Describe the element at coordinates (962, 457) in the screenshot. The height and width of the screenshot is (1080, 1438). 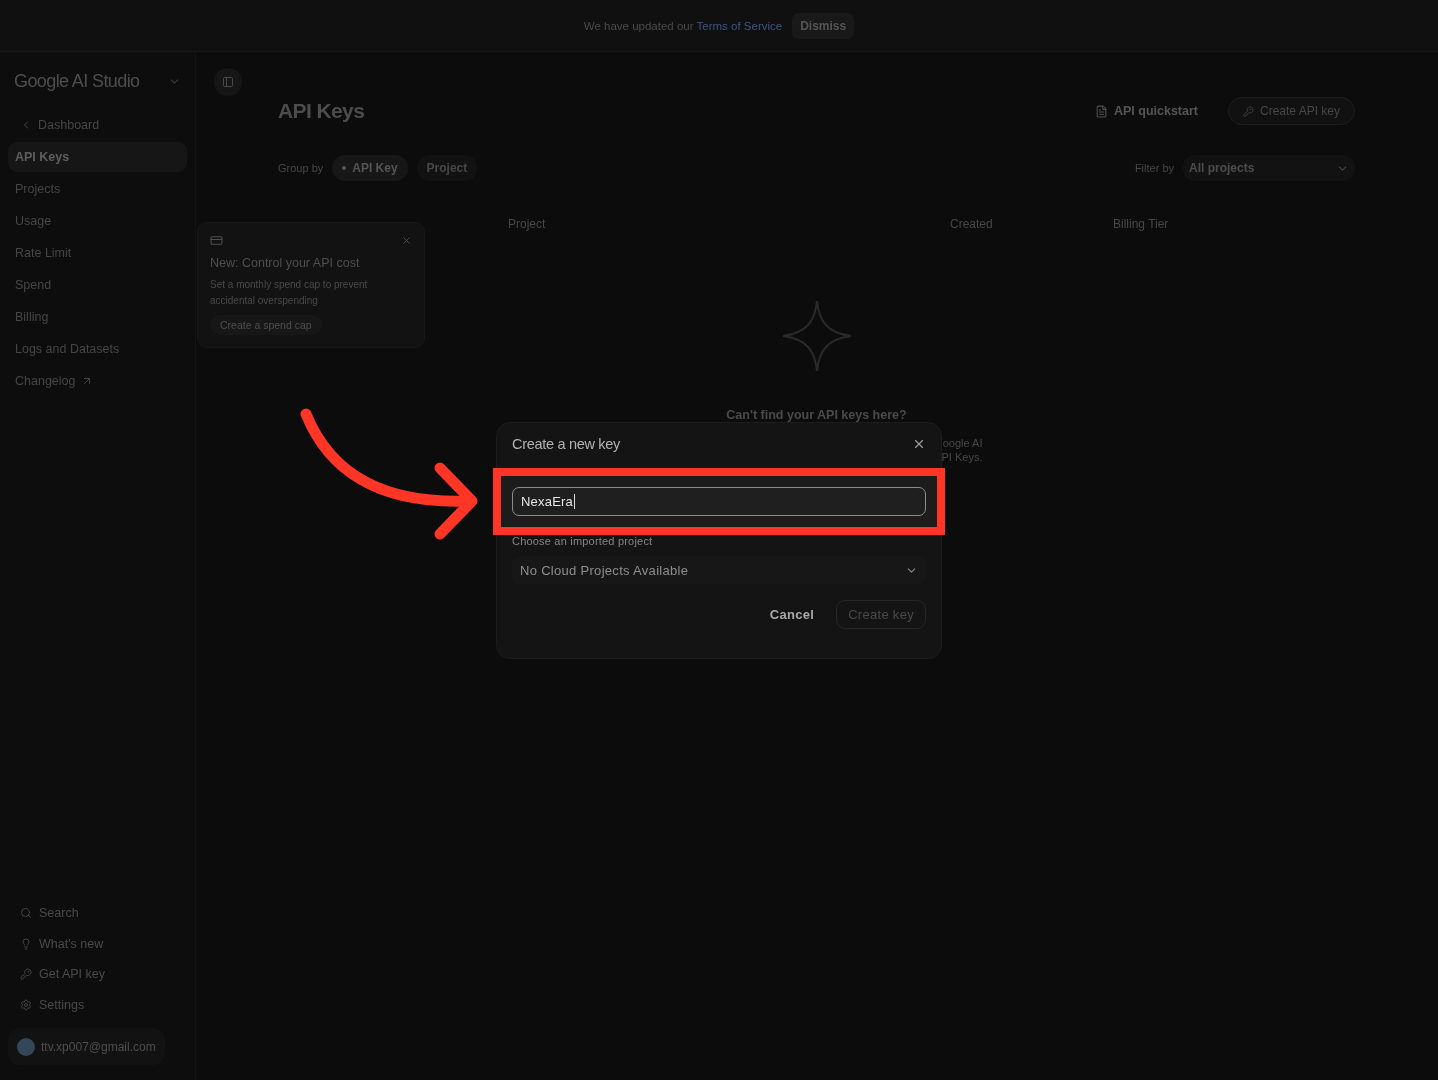
I see `empty-state-text: PI Keys.` at that location.